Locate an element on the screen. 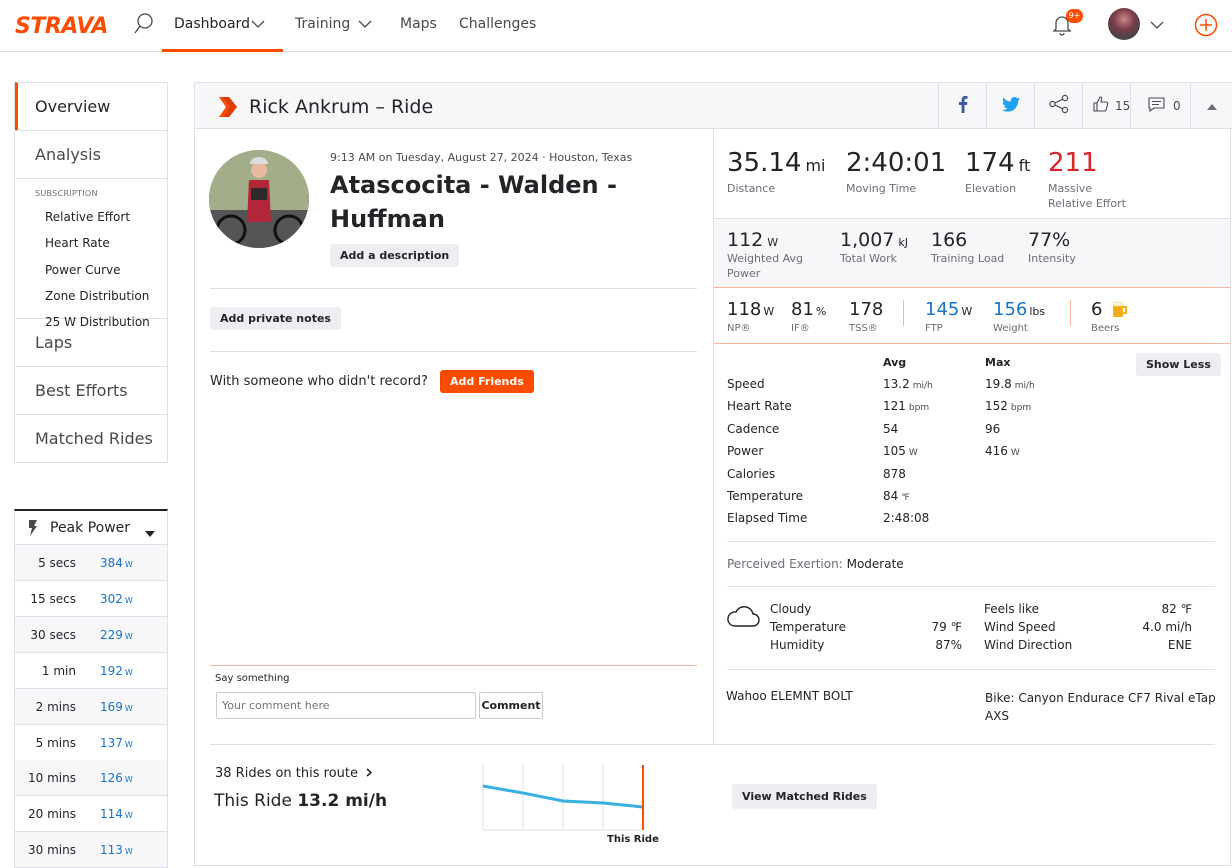  add-description-button: Add a description is located at coordinates (395, 255).